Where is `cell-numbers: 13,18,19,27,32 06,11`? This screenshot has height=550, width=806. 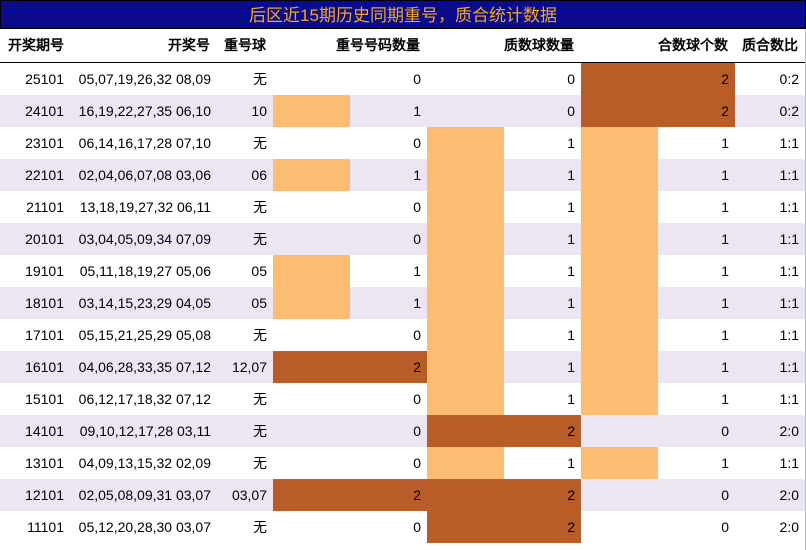 cell-numbers: 13,18,19,27,32 06,11 is located at coordinates (145, 207).